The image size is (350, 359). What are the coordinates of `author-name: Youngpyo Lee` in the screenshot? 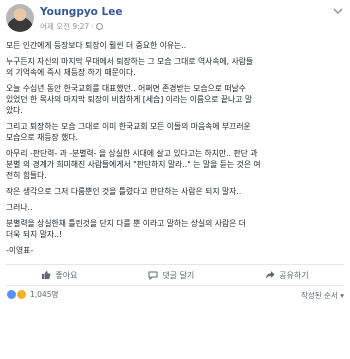 It's located at (81, 12).